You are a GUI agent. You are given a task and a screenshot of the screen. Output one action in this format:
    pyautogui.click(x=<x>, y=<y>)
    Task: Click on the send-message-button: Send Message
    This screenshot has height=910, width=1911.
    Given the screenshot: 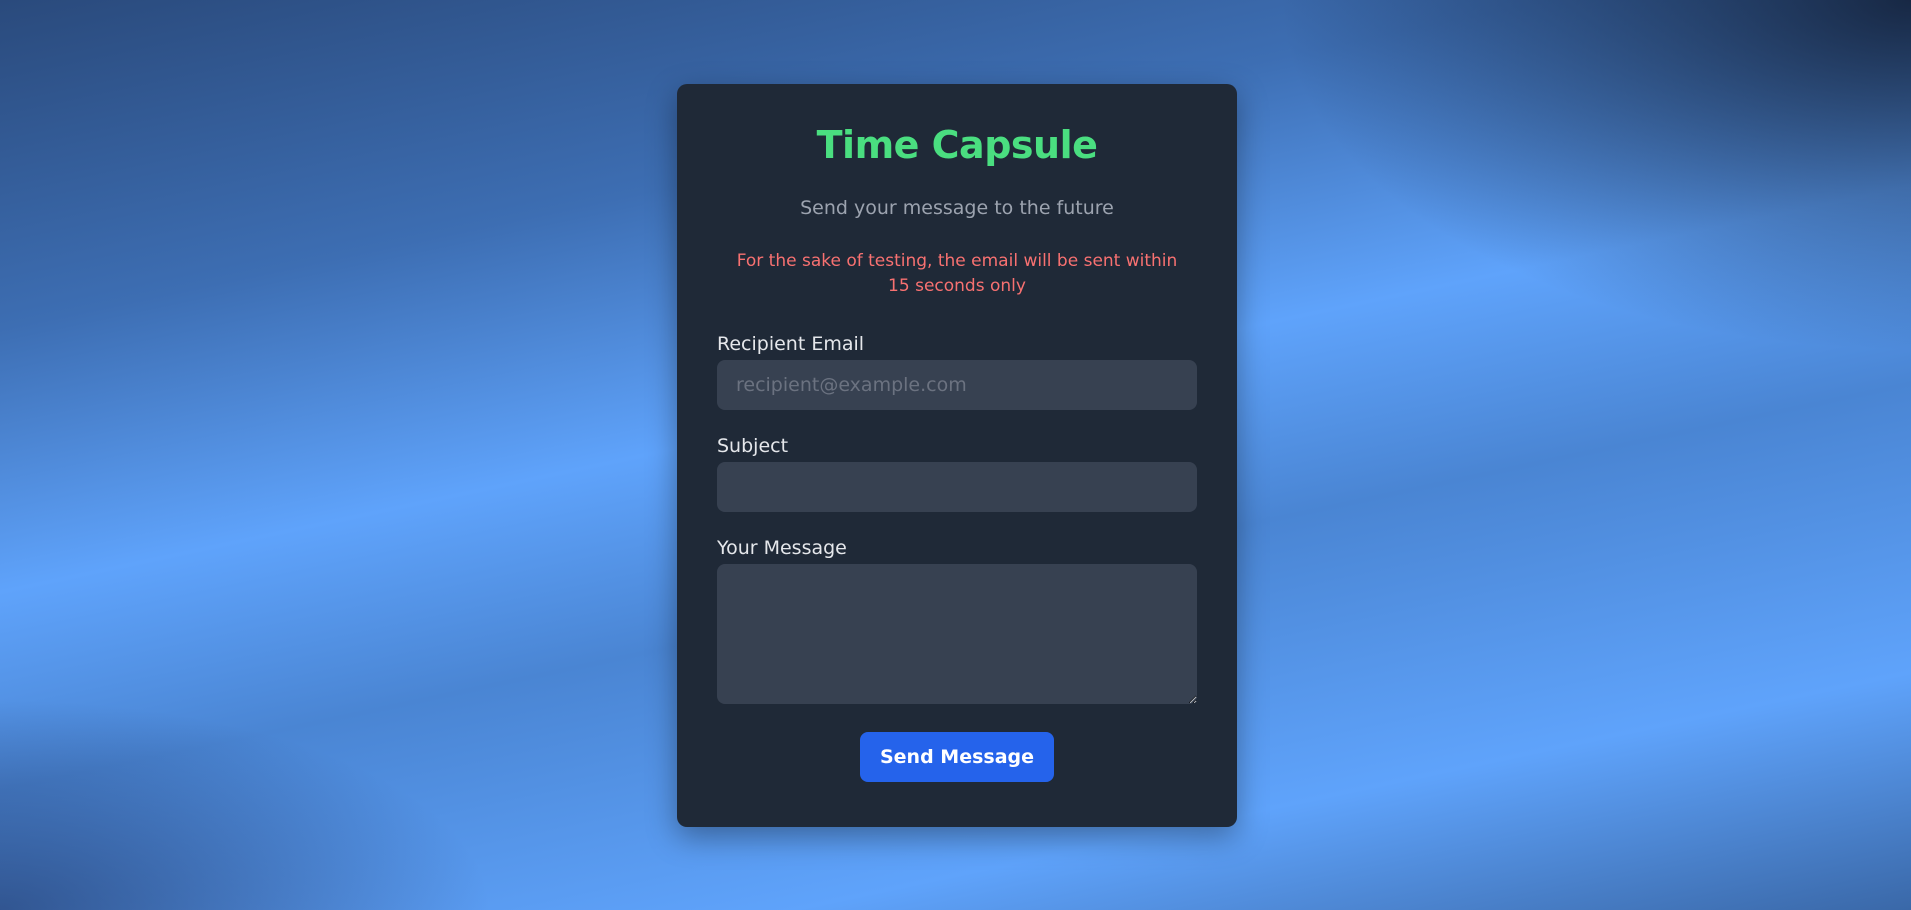 What is the action you would take?
    pyautogui.click(x=957, y=757)
    